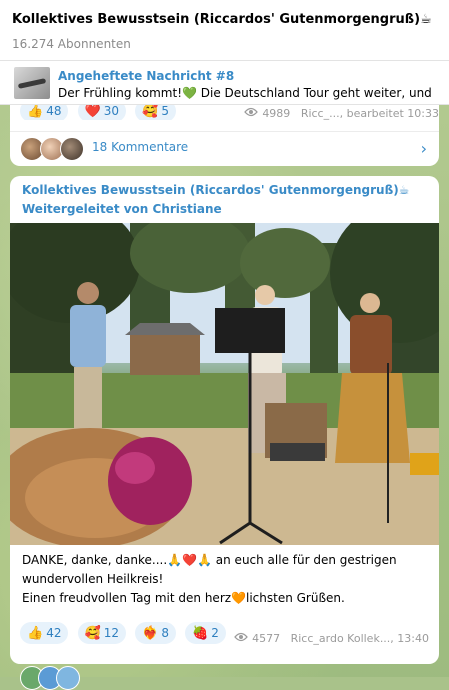 The image size is (449, 690). What do you see at coordinates (266, 638) in the screenshot?
I see `view-count: 4577` at bounding box center [266, 638].